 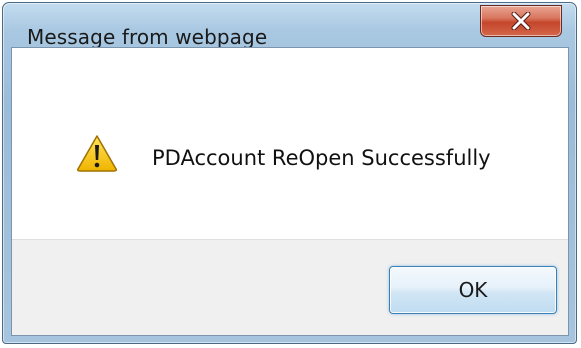 I want to click on close-x-icon, so click(x=521, y=21).